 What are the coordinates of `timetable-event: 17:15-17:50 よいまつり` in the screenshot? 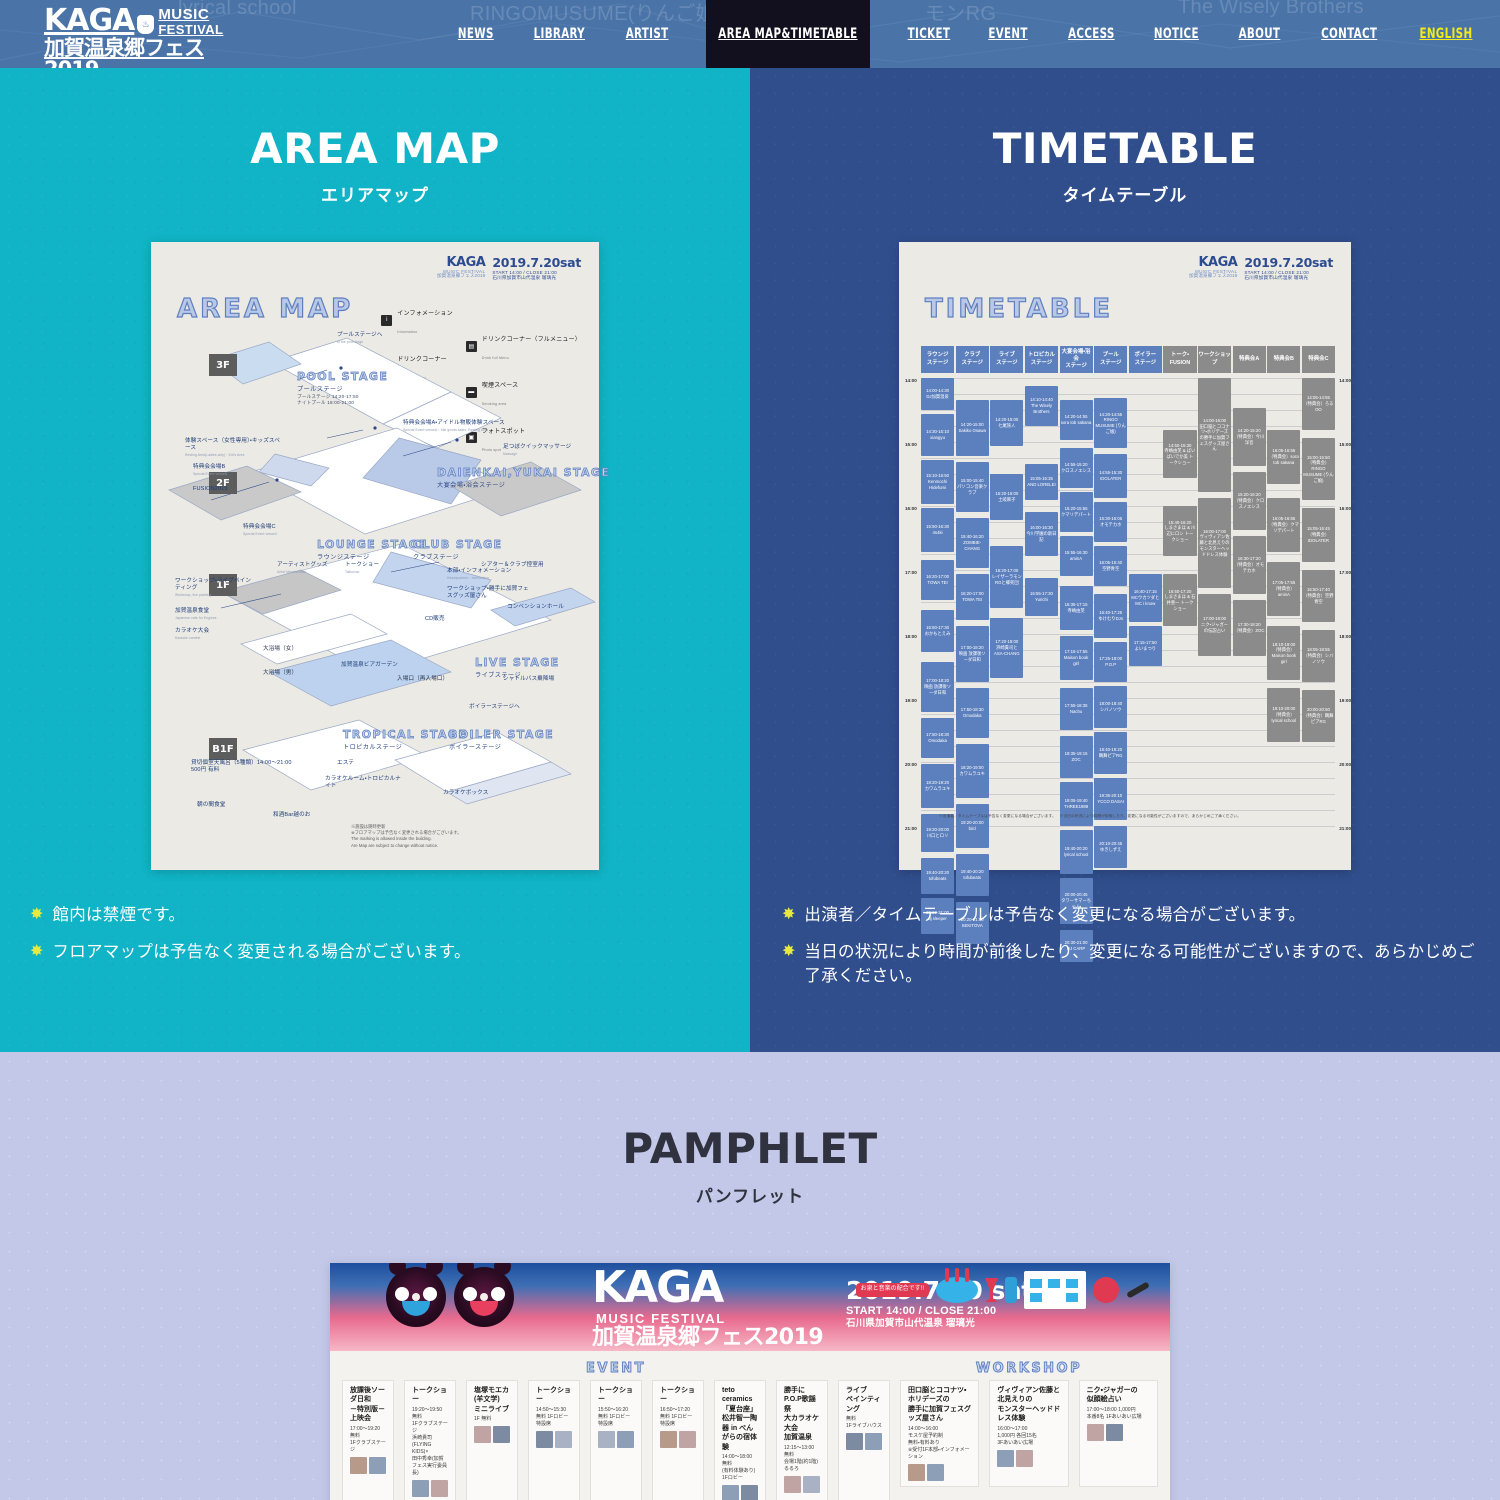 It's located at (1145, 646).